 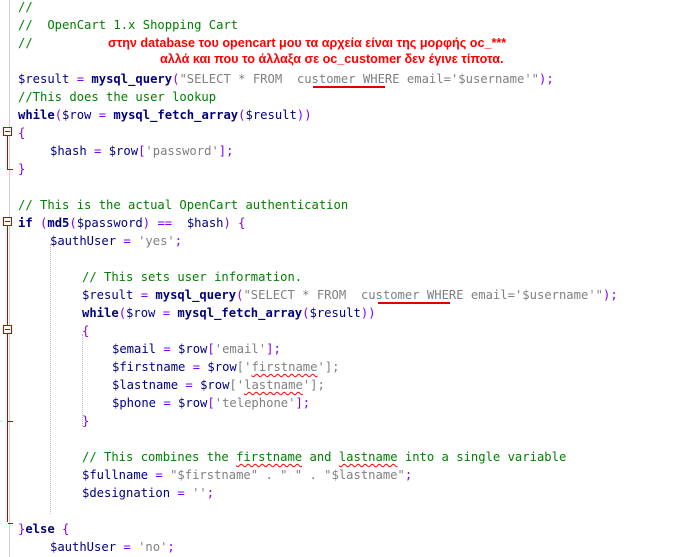 I want to click on string-literal-misspelled: lastname, so click(x=273, y=385).